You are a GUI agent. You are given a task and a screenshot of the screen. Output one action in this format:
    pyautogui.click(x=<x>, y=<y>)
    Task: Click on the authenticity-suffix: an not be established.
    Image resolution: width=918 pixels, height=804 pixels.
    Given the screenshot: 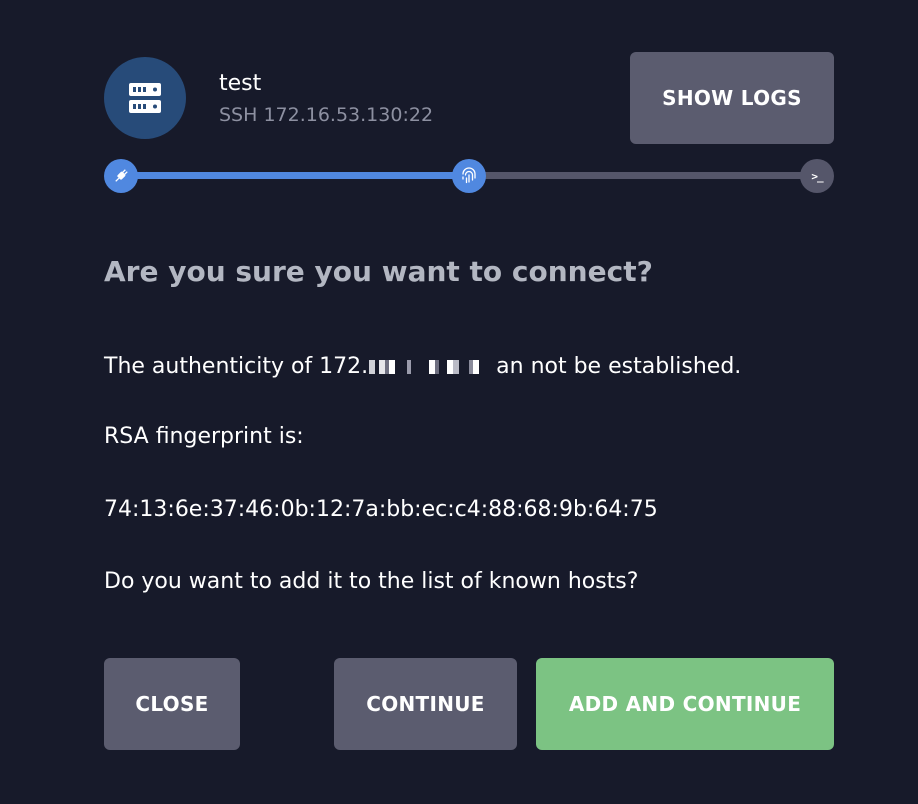 What is the action you would take?
    pyautogui.click(x=619, y=366)
    